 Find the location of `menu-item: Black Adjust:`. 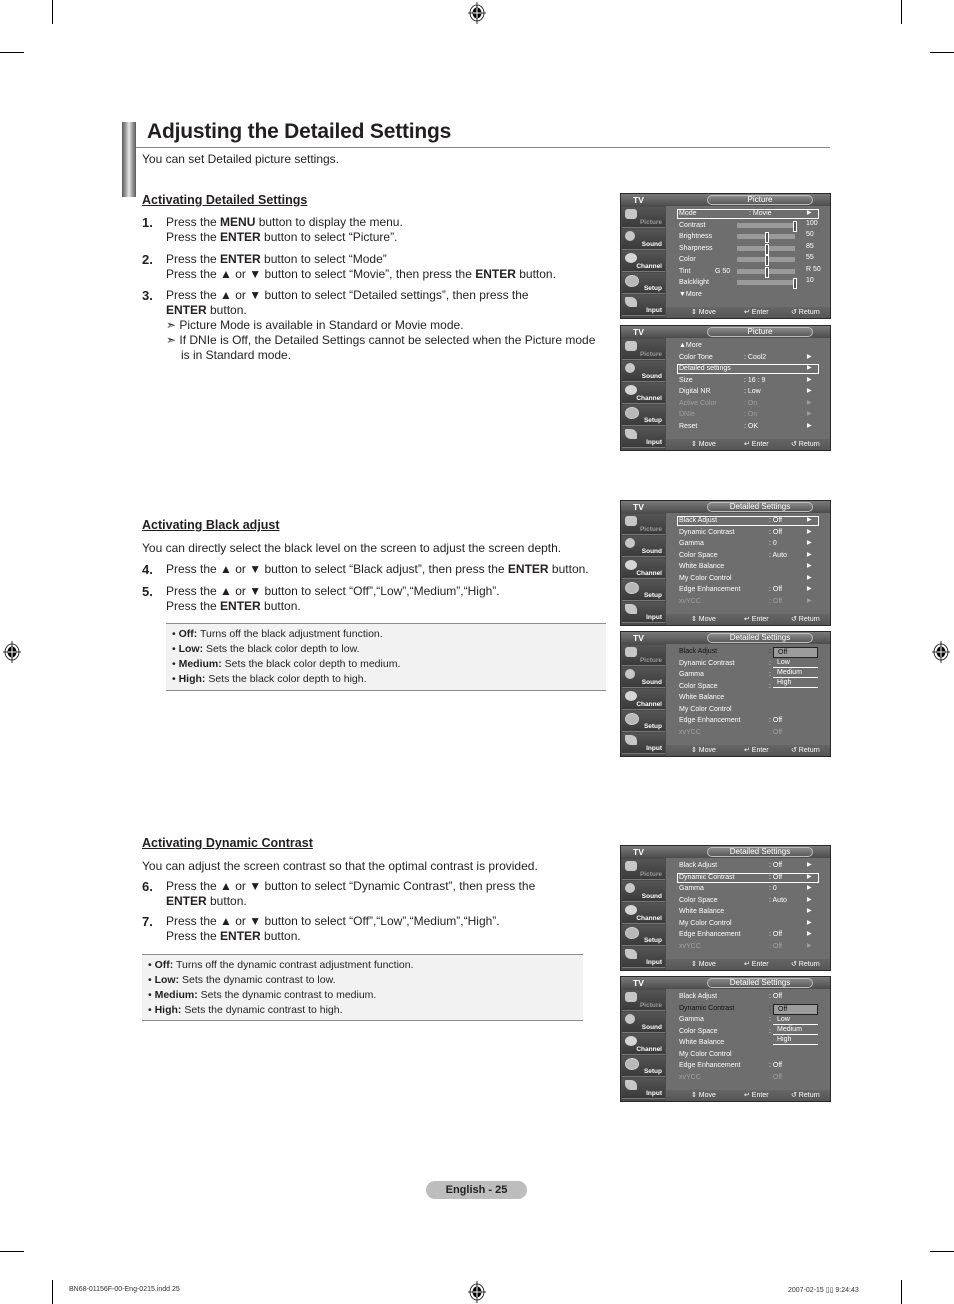

menu-item: Black Adjust: is located at coordinates (725, 651).